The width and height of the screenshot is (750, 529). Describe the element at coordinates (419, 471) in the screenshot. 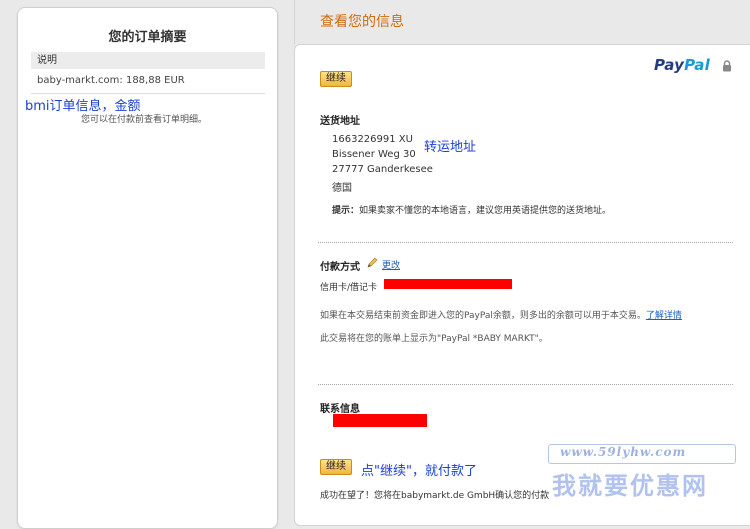

I see `annotation-click-continue: 点"继续"，就付款了` at that location.